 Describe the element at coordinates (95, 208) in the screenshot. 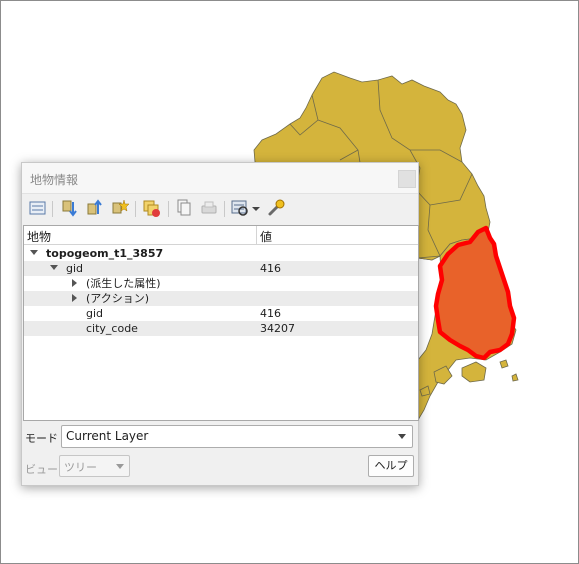

I see `expand-new-results-icon` at that location.